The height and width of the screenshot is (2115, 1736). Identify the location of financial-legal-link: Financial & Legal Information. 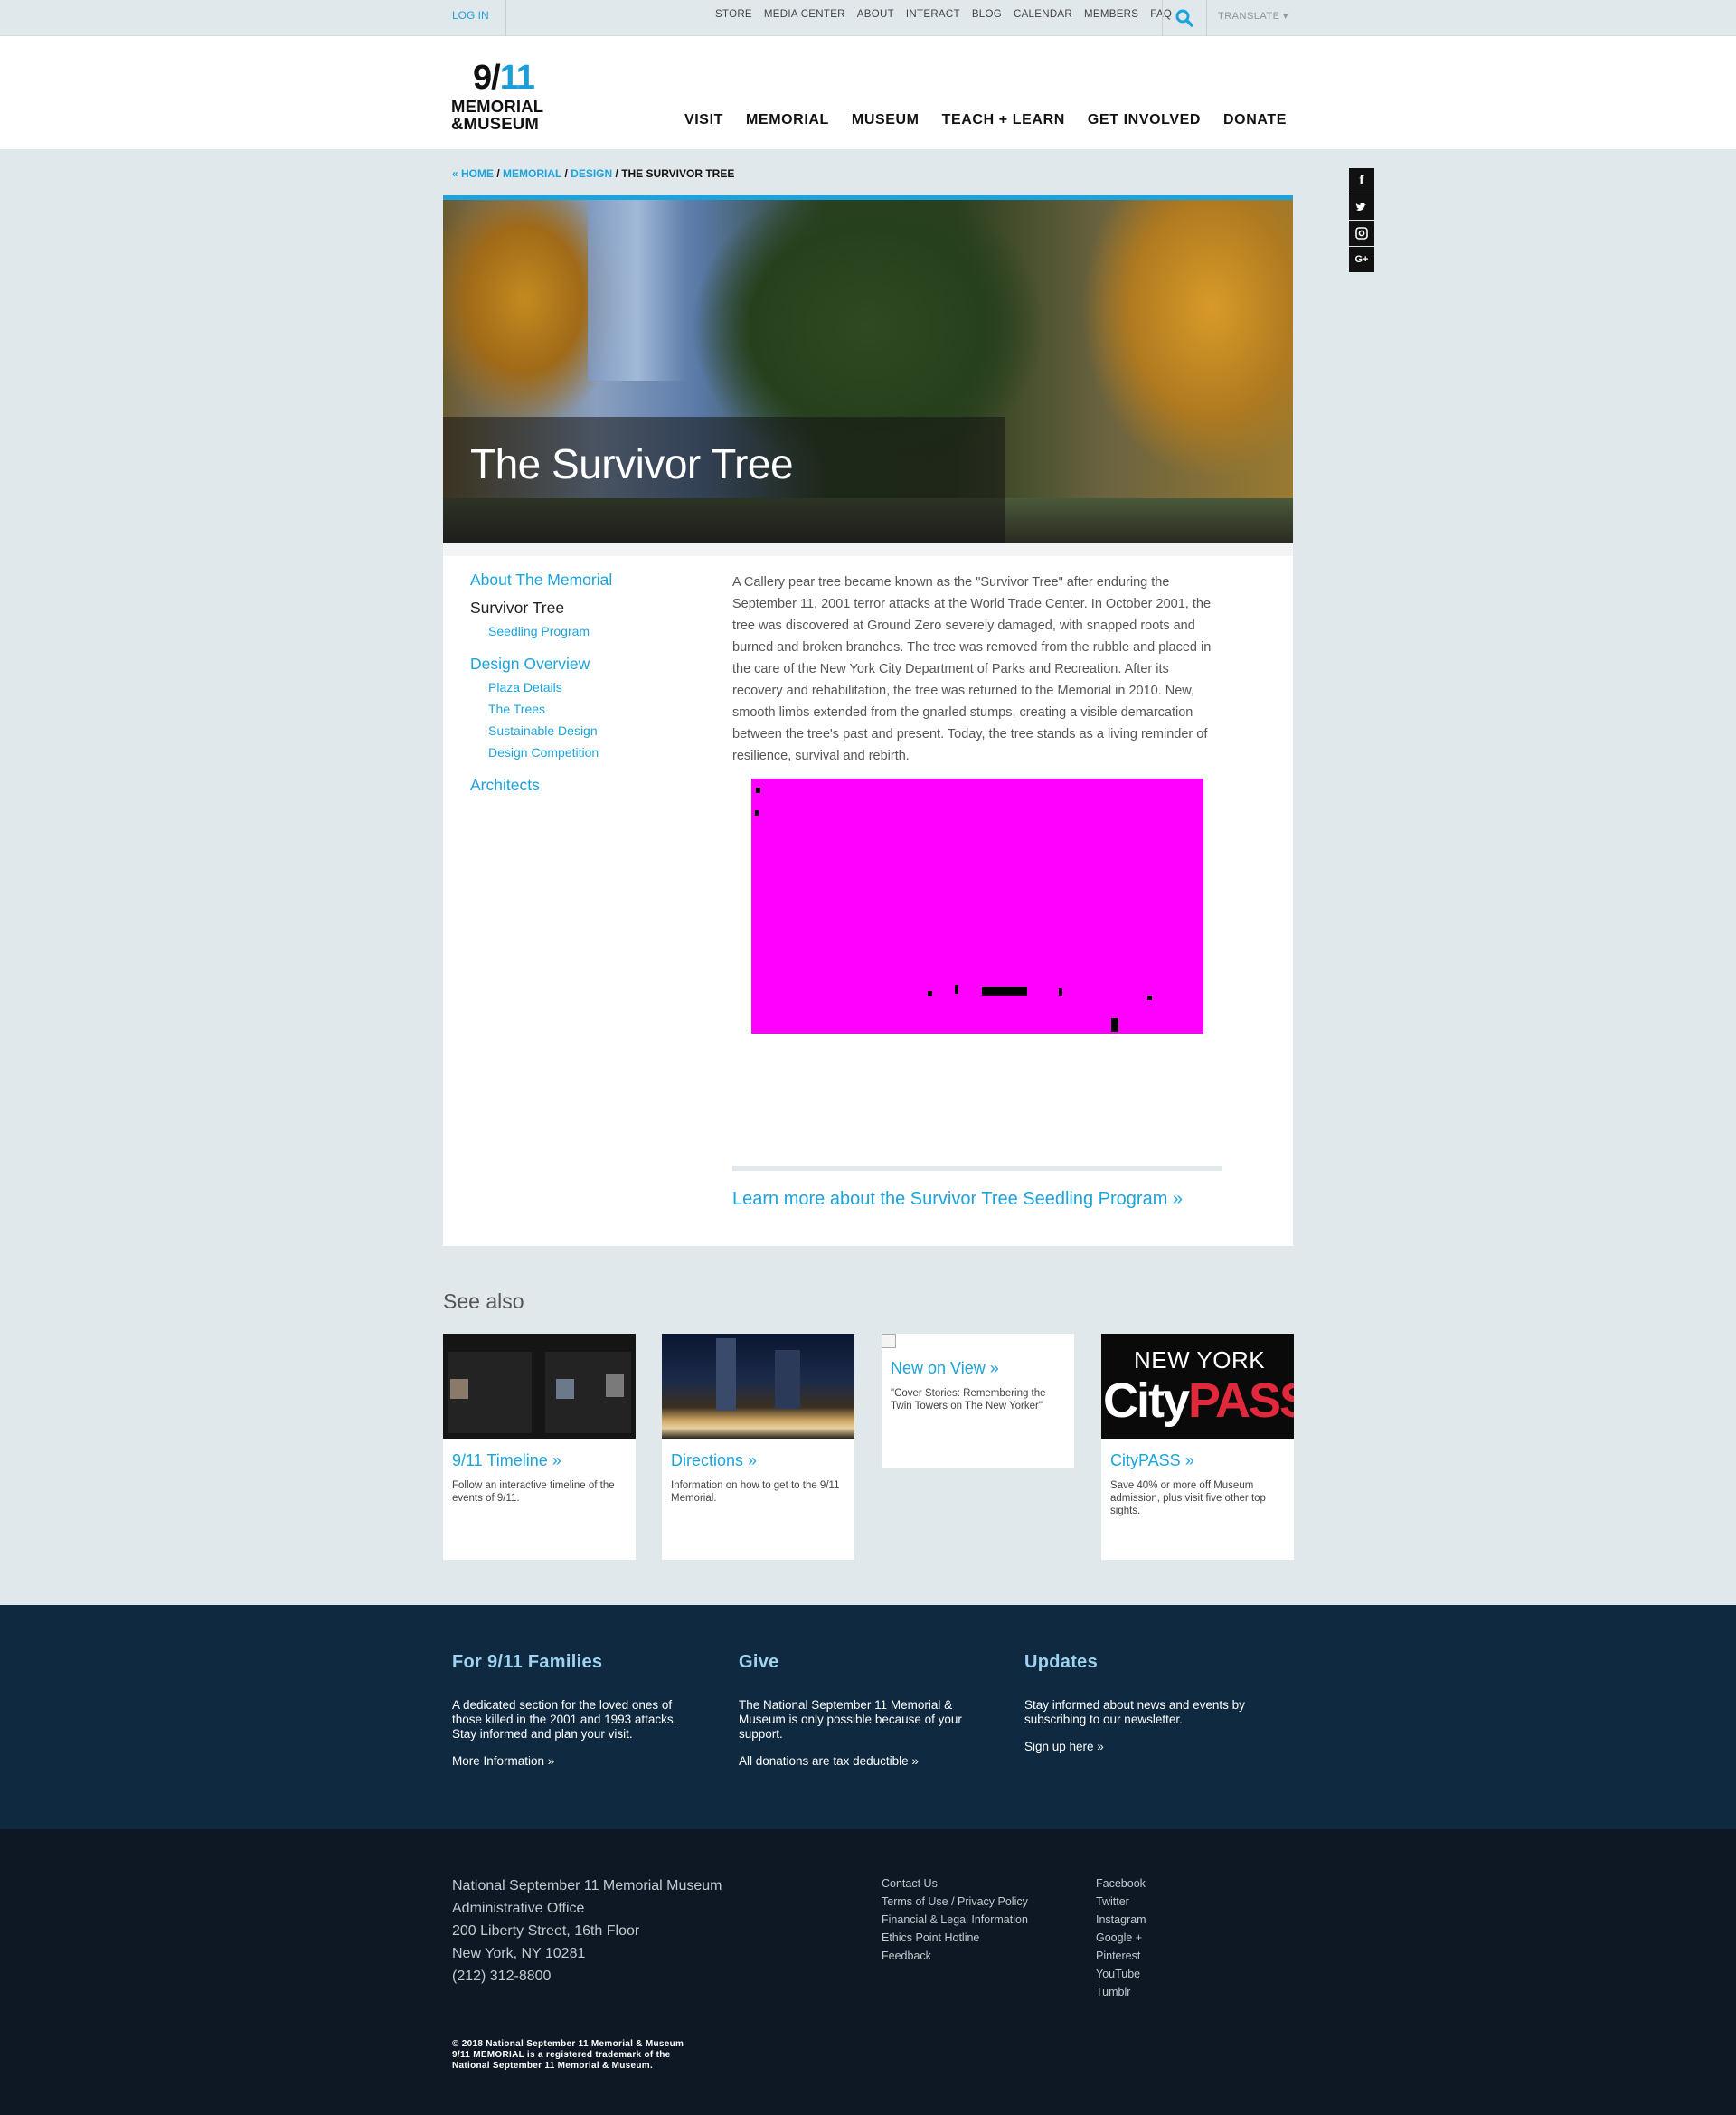
(955, 1920).